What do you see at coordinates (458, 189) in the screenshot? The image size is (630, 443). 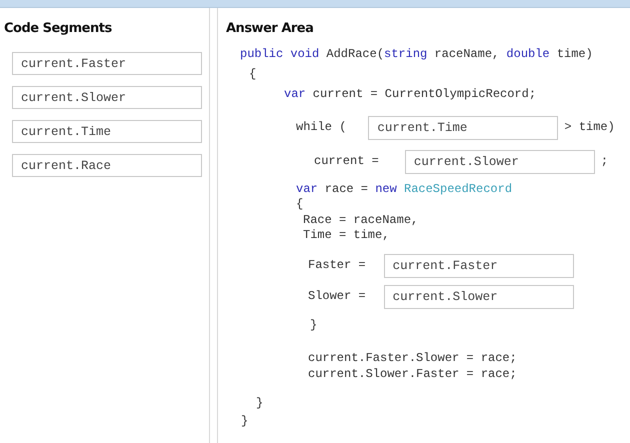 I see `type-name: RaceSpeedRecord` at bounding box center [458, 189].